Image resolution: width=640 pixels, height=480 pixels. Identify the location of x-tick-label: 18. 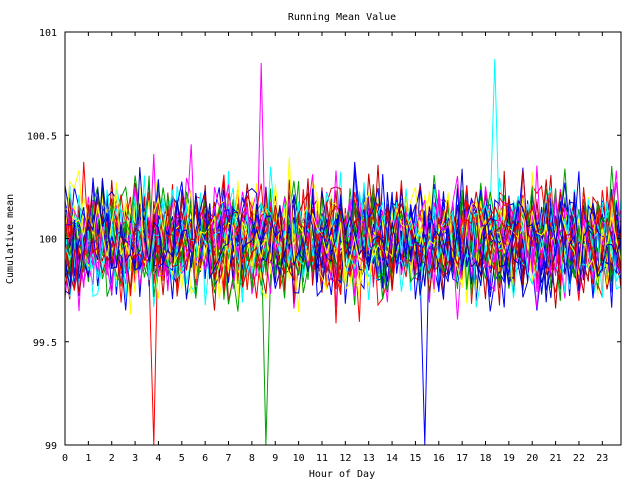
(485, 458).